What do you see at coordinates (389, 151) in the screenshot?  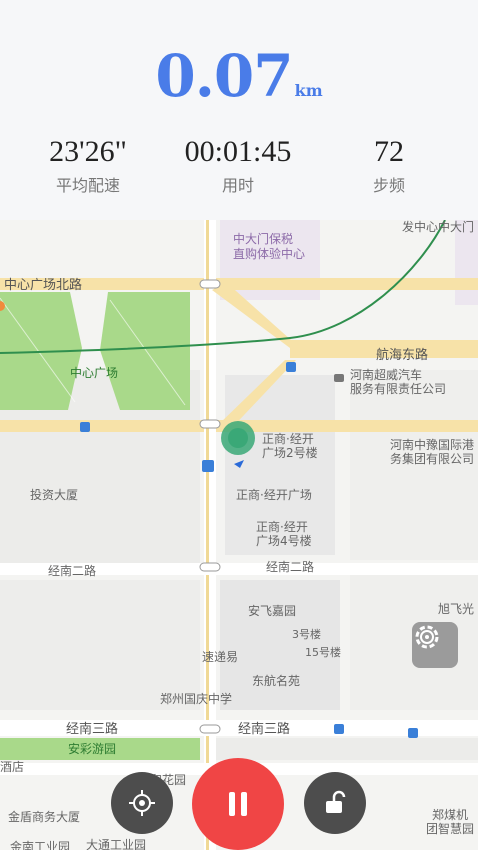 I see `cadence-value: 72` at bounding box center [389, 151].